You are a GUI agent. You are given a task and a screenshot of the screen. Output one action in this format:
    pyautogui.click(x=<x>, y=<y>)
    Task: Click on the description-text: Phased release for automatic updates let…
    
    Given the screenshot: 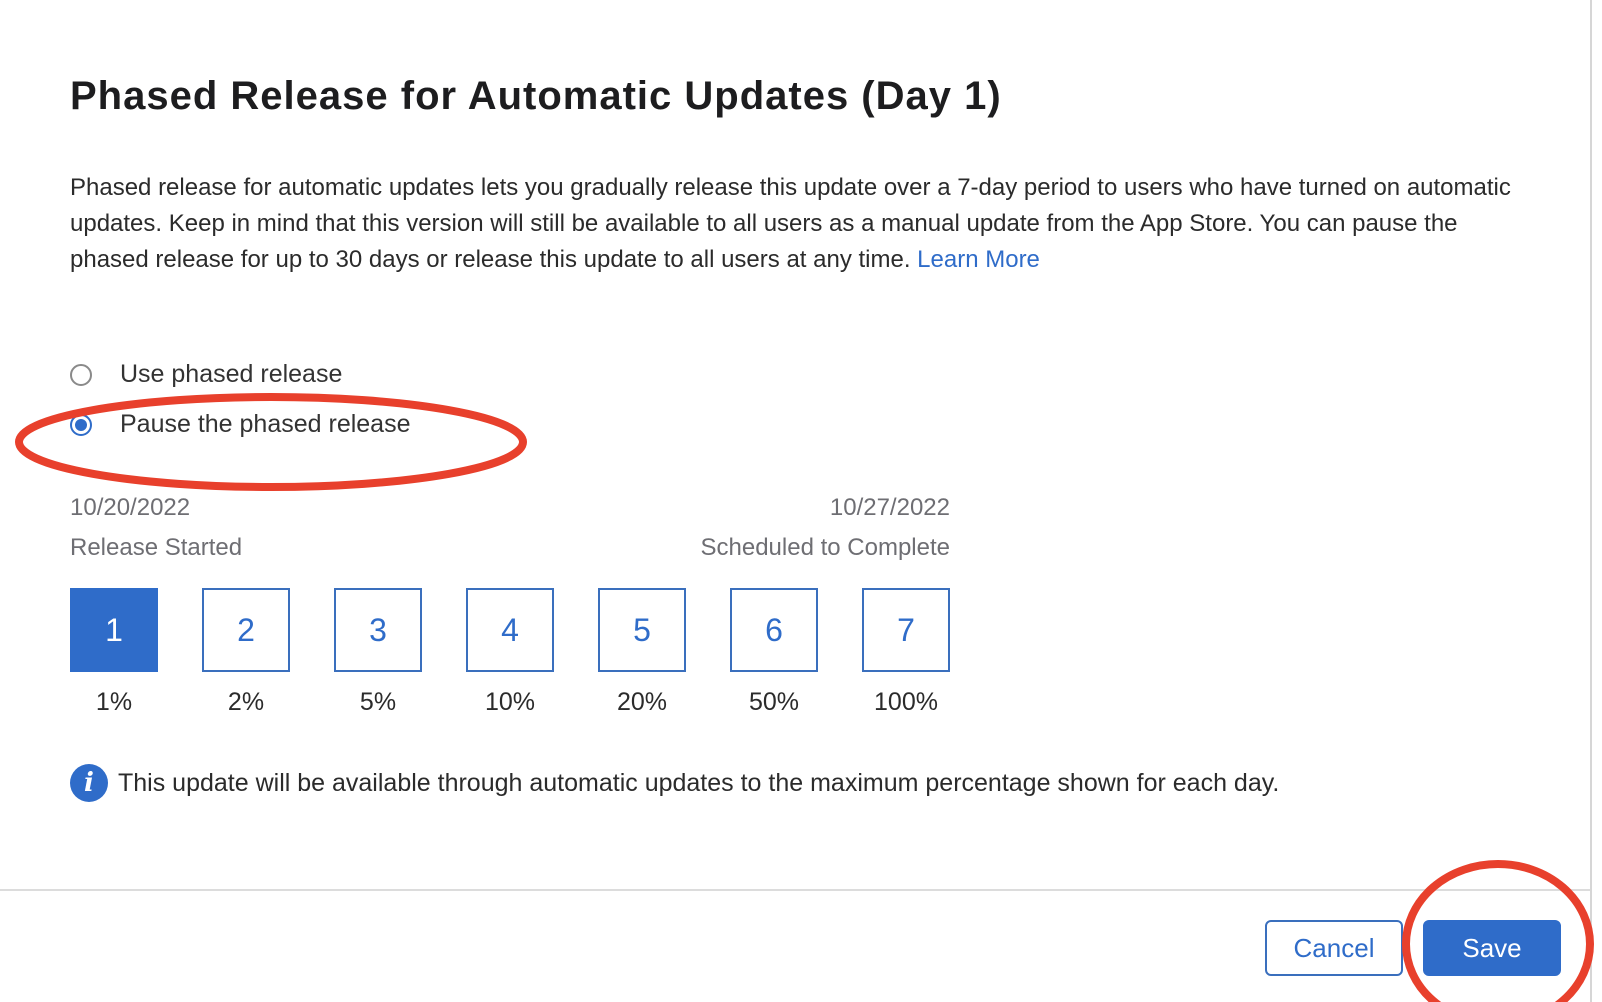 What is the action you would take?
    pyautogui.click(x=790, y=223)
    